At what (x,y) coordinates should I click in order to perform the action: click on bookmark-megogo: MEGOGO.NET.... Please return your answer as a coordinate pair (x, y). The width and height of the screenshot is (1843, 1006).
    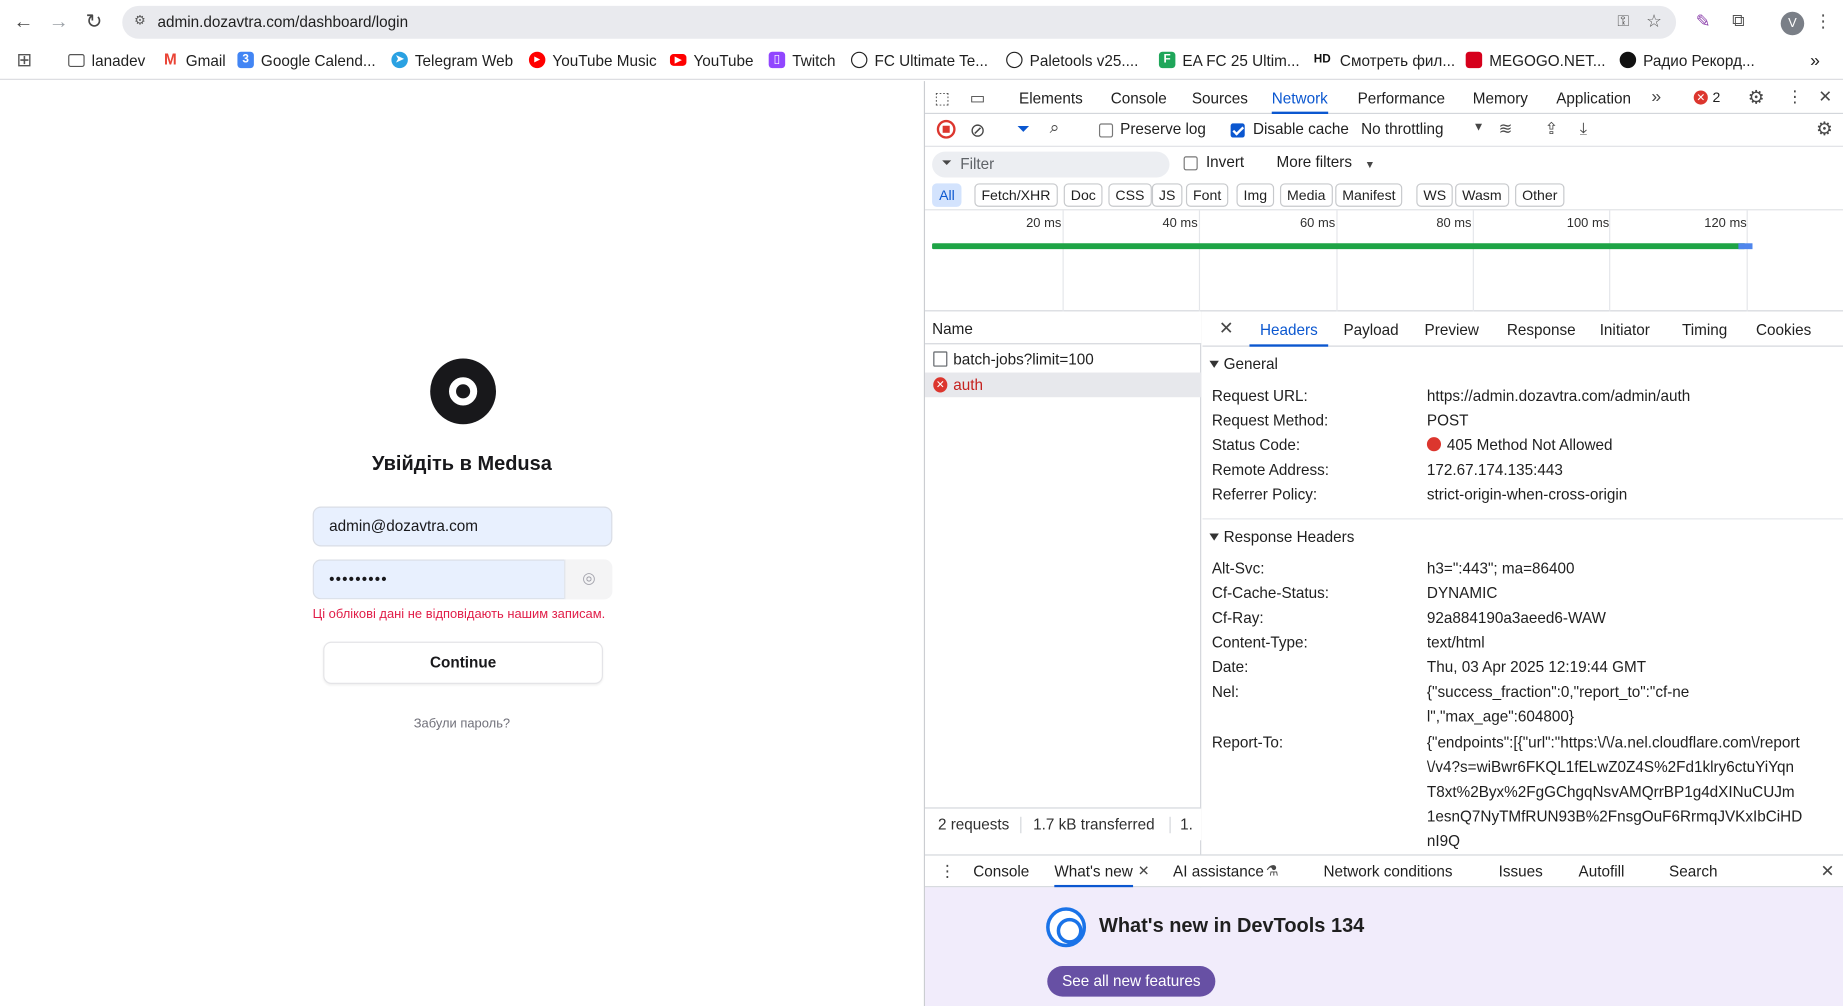
    Looking at the image, I should click on (1535, 60).